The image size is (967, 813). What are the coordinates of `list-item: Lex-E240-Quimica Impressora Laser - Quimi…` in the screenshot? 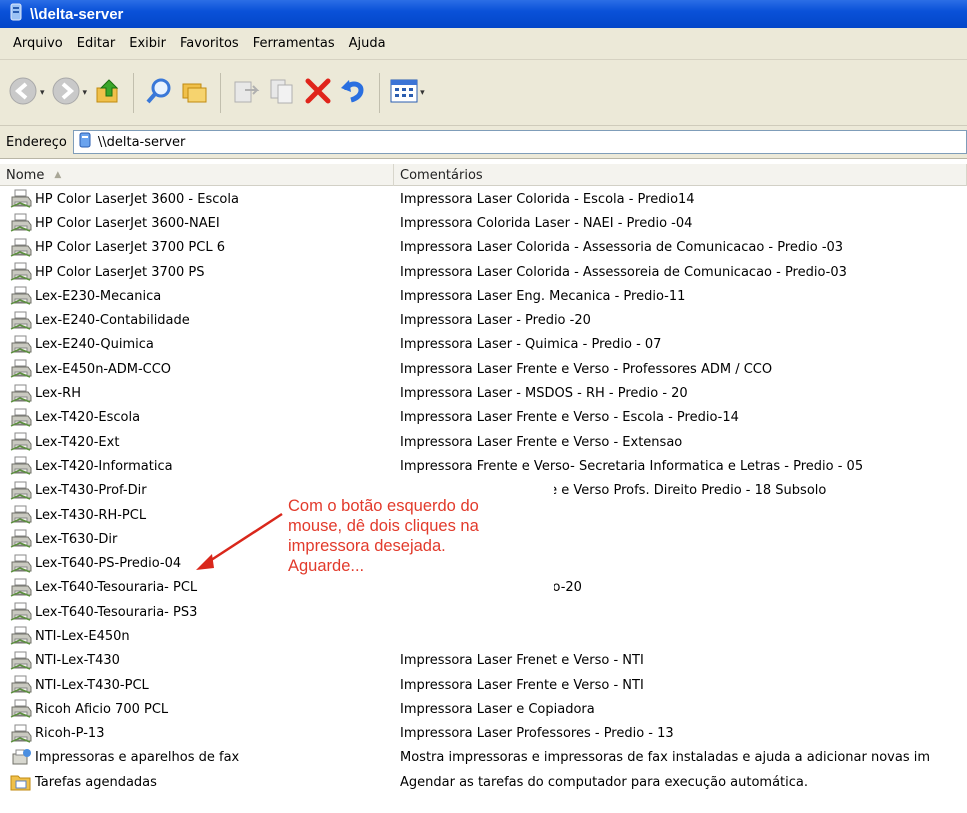 It's located at (483, 345).